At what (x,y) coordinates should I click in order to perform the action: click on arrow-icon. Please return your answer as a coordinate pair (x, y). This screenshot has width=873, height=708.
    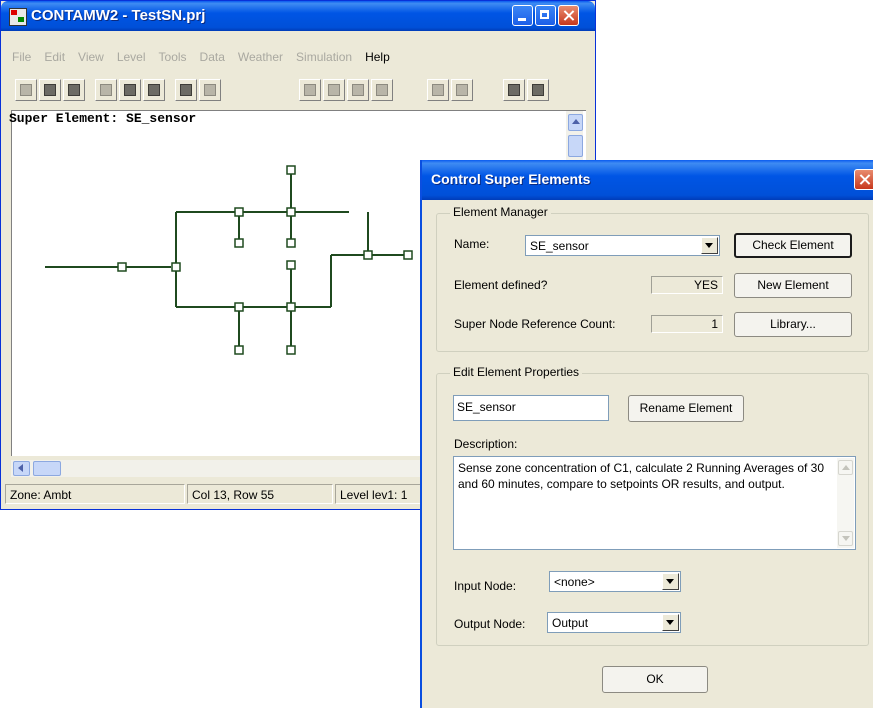
    Looking at the image, I should click on (382, 90).